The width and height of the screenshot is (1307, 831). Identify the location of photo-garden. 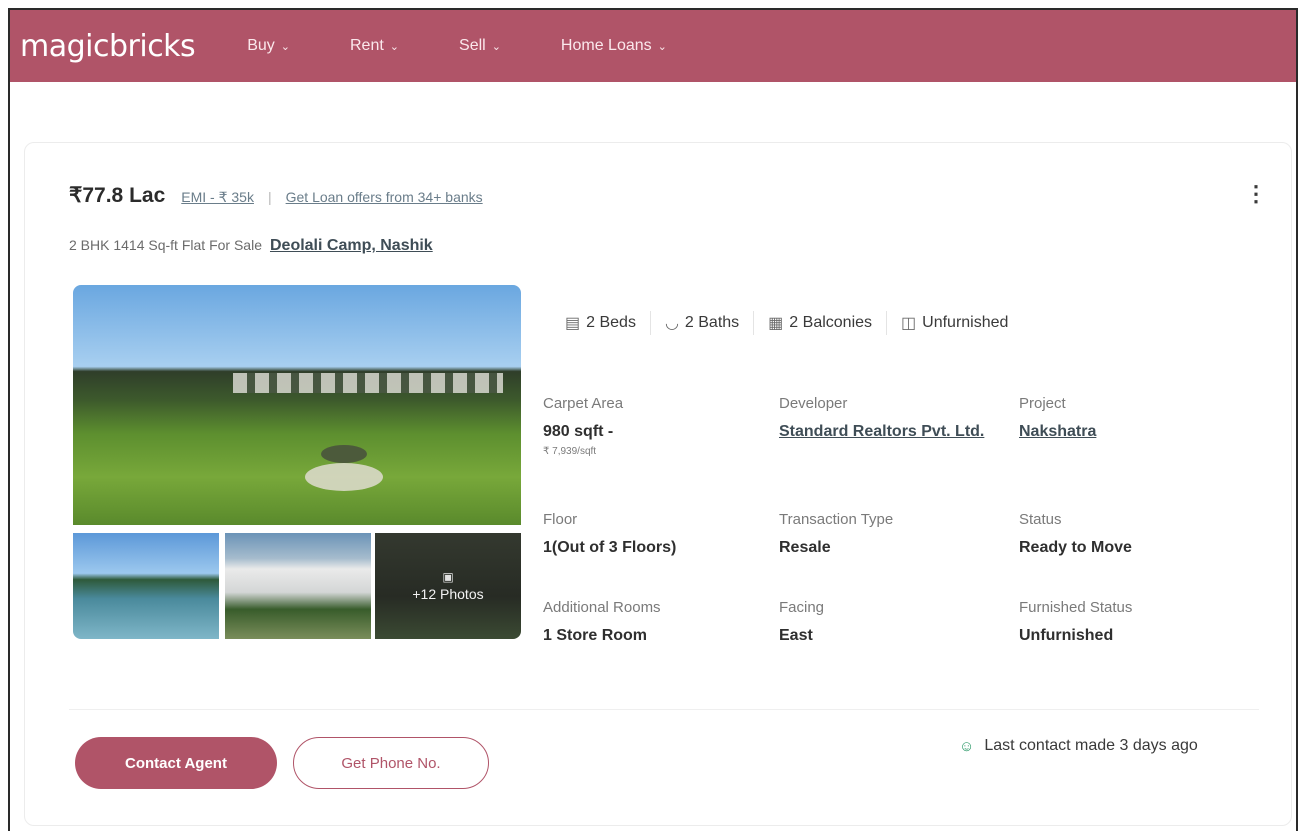
(344, 477).